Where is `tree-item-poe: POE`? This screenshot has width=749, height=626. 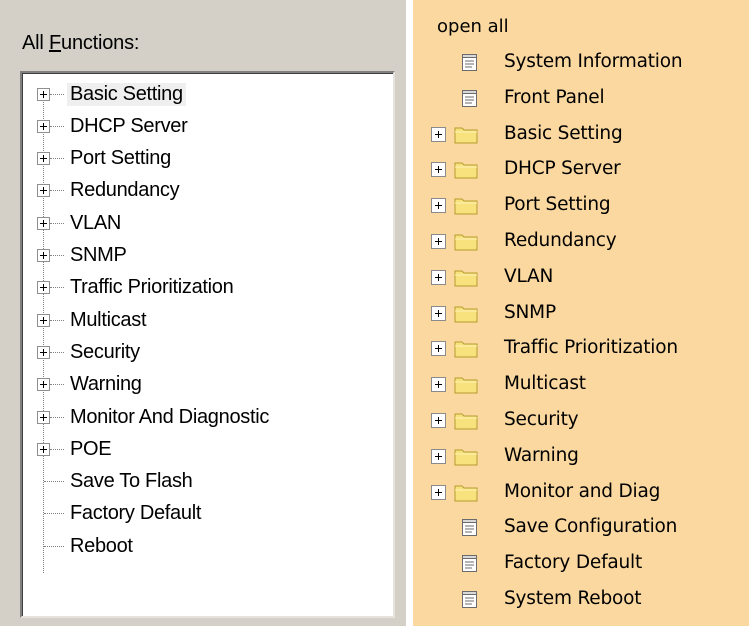
tree-item-poe: POE is located at coordinates (207, 449).